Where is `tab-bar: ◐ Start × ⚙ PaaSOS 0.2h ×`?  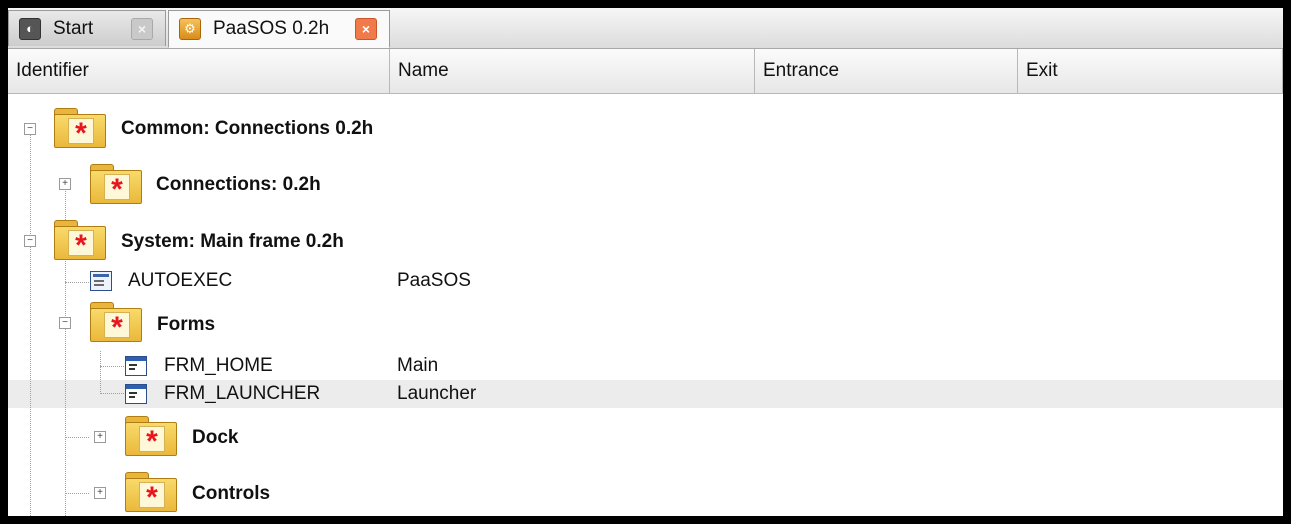
tab-bar: ◐ Start × ⚙ PaaSOS 0.2h × is located at coordinates (645, 28).